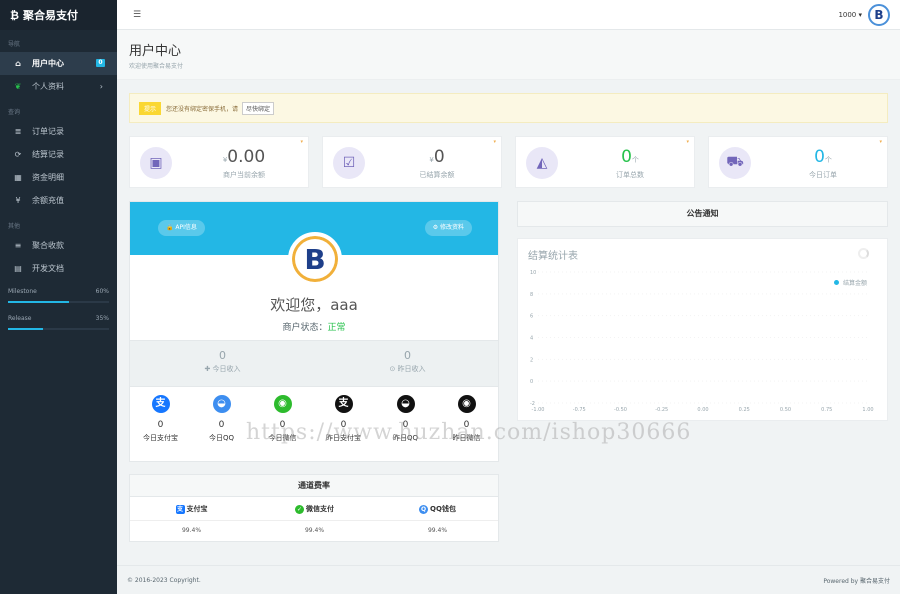  Describe the element at coordinates (38, 302) in the screenshot. I see `progress-fill` at that location.